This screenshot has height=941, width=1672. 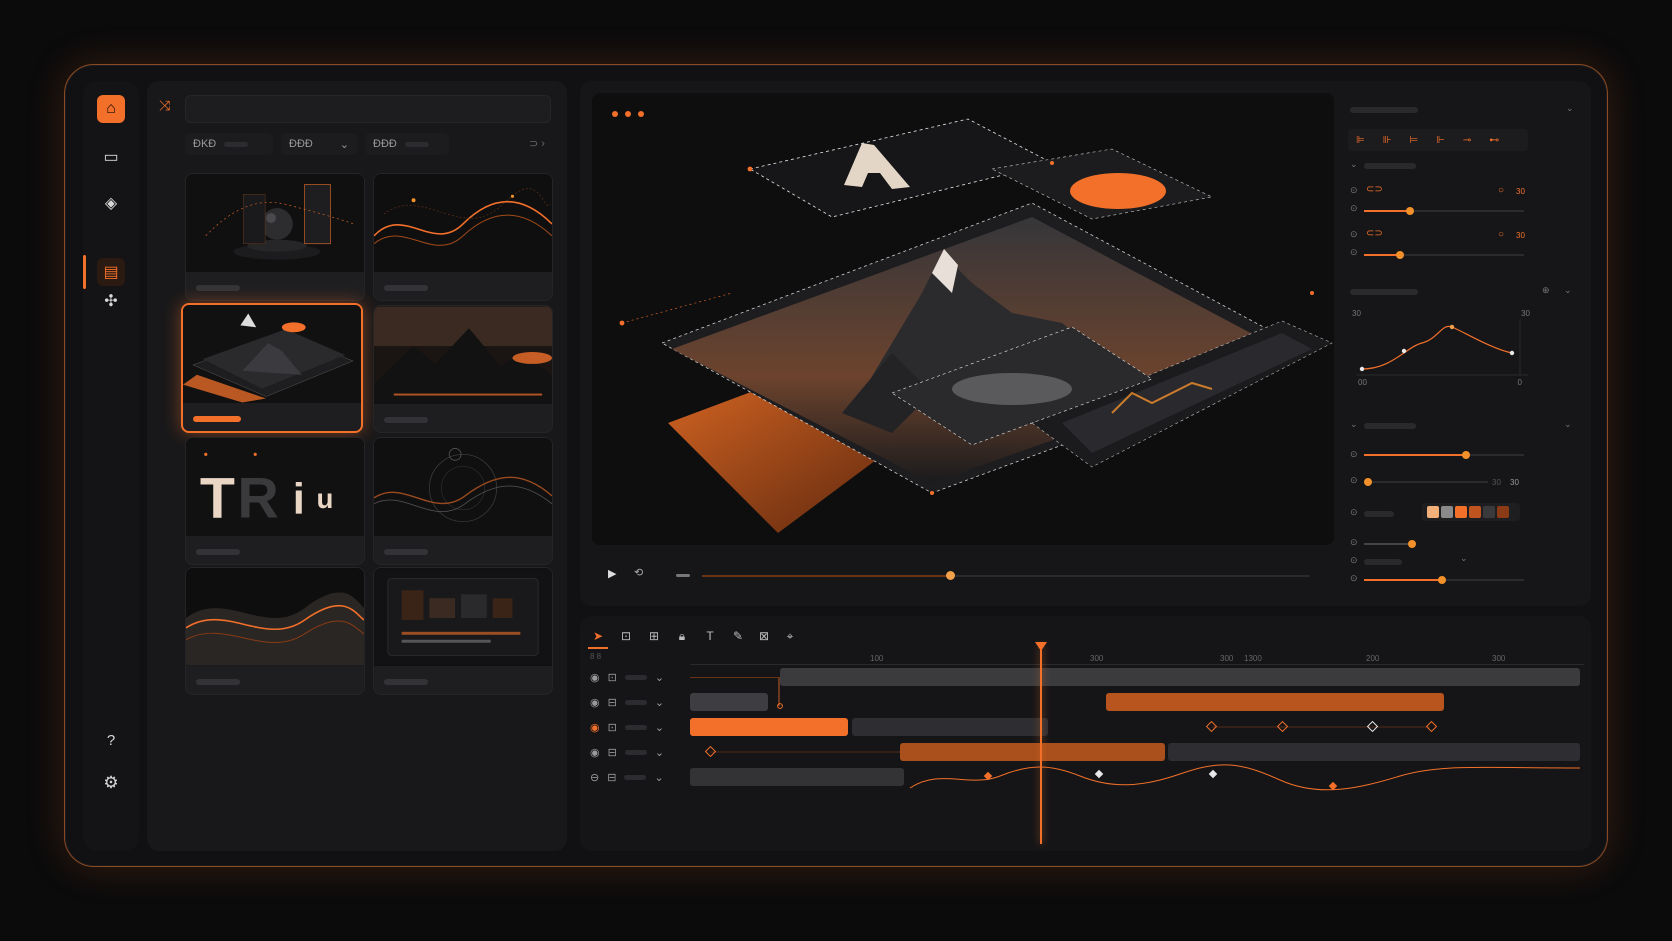 I want to click on filter-dropdown-1: ÐKÐ, so click(x=229, y=144).